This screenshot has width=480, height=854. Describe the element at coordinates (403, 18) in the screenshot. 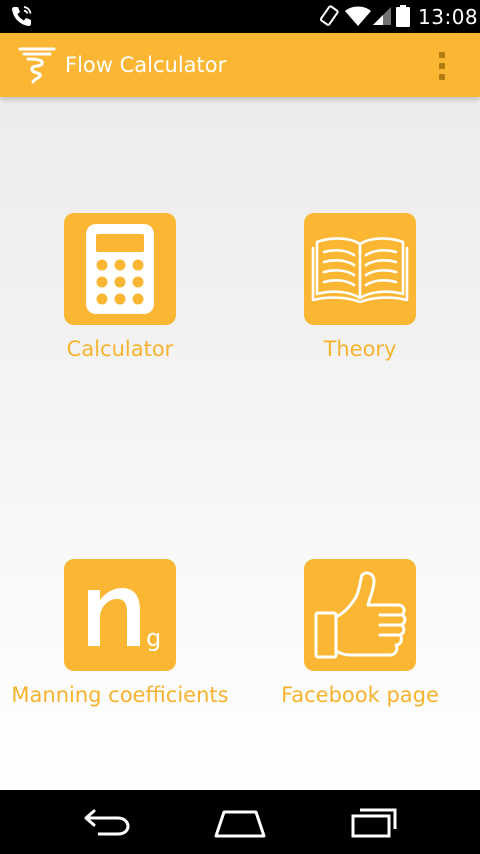

I see `battery-icon` at that location.